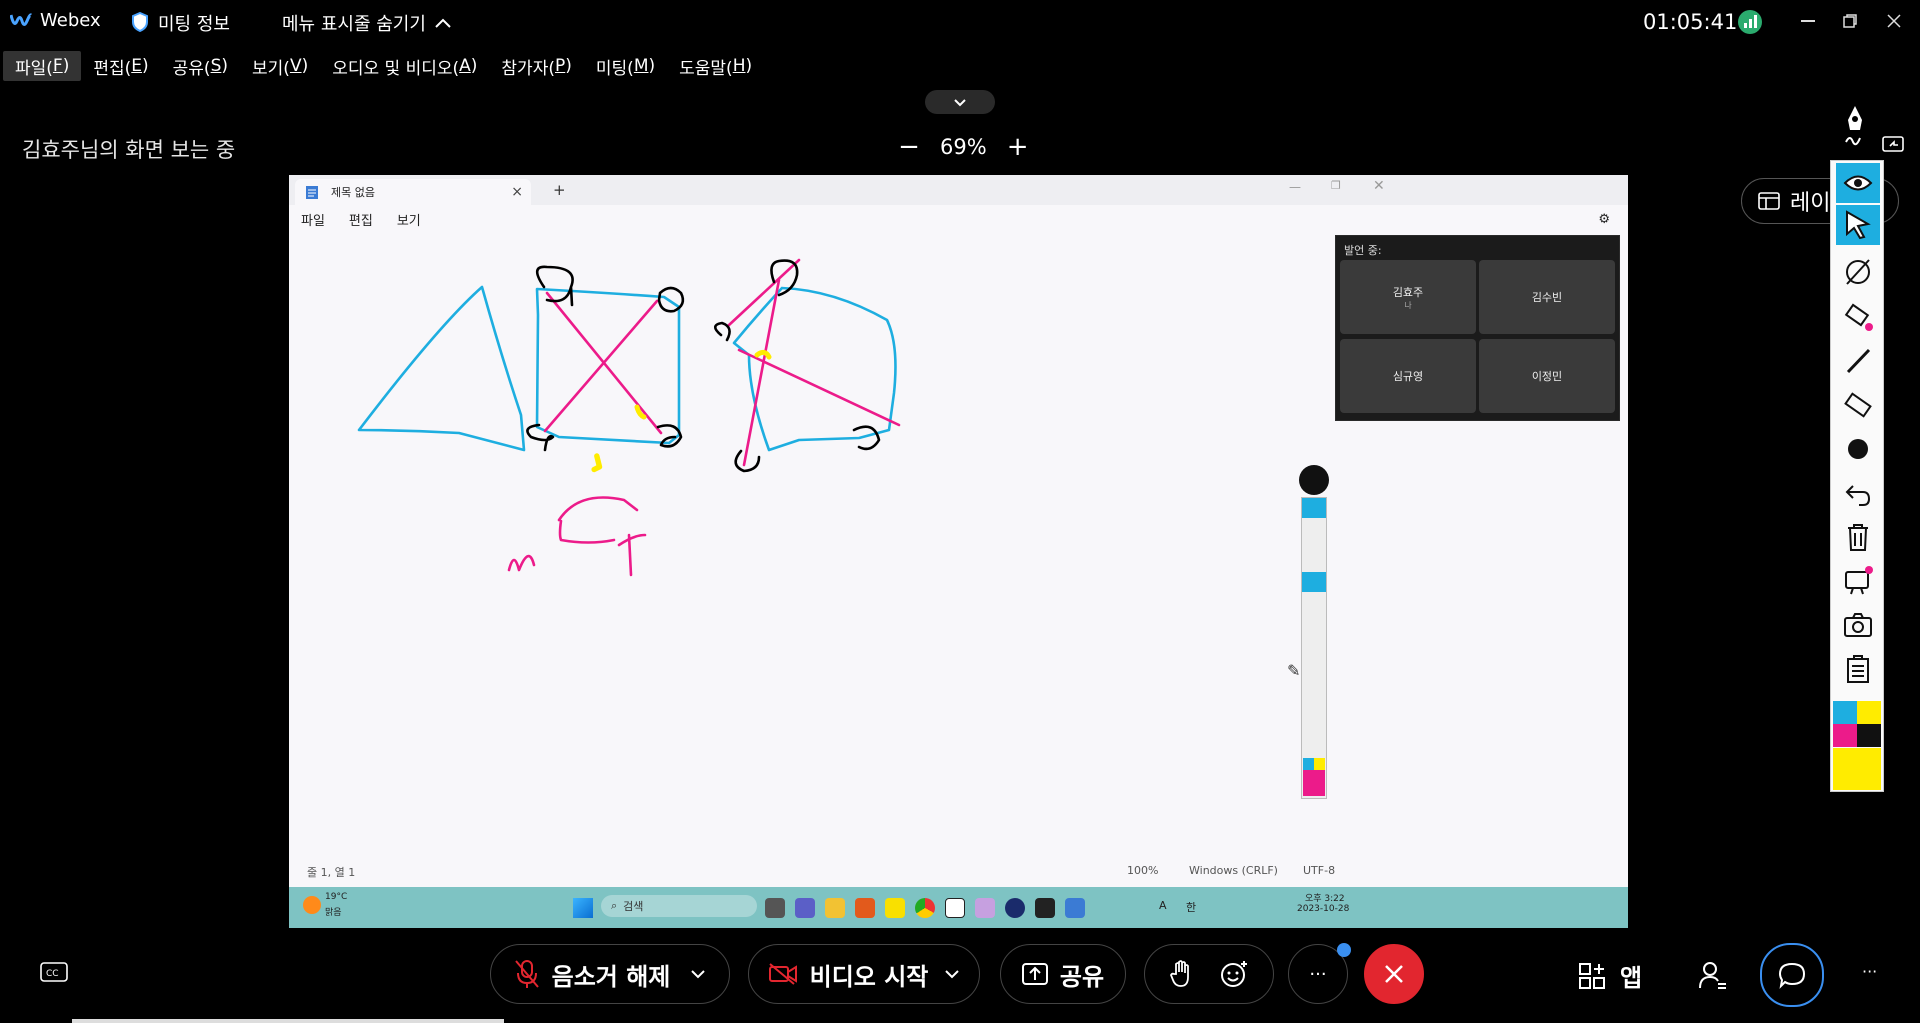  I want to click on color-palette, so click(1857, 724).